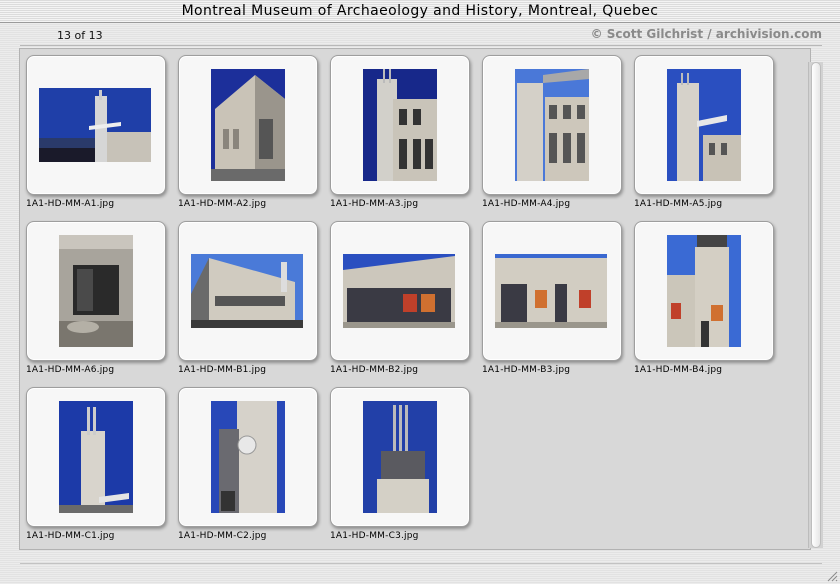  I want to click on thumbnail-filename: 1A1-HD-MM-A6.jpg, so click(70, 370).